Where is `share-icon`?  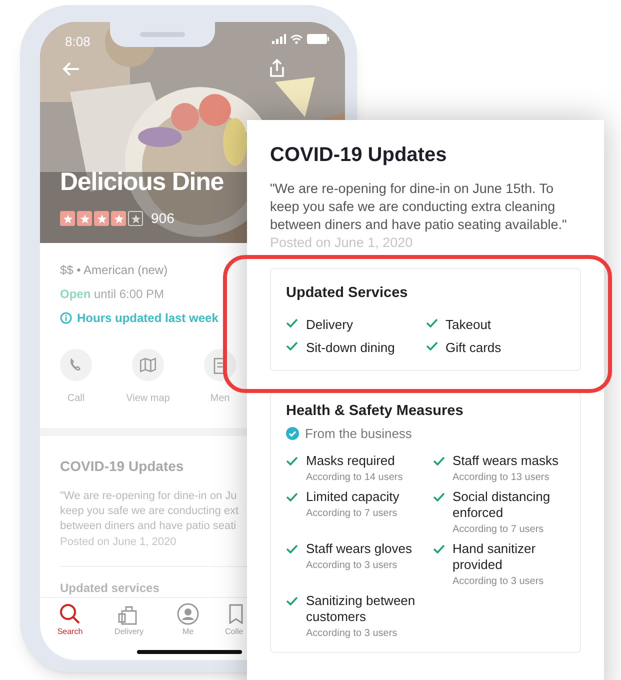 share-icon is located at coordinates (277, 68).